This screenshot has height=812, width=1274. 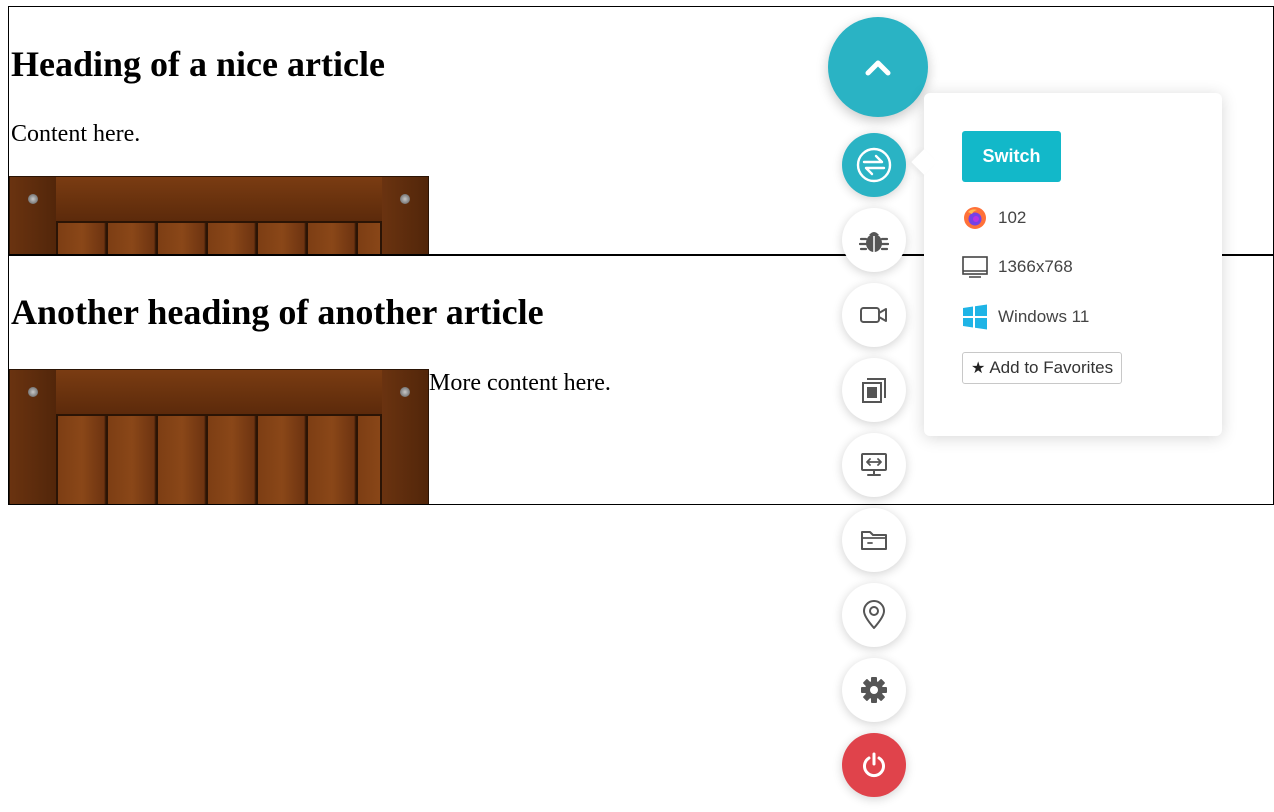 I want to click on windows-icon, so click(x=975, y=317).